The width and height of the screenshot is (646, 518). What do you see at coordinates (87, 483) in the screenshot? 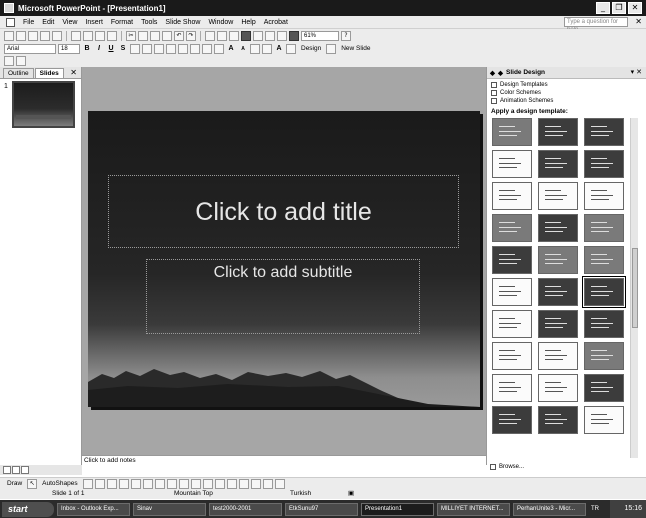
I see `line-icon` at bounding box center [87, 483].